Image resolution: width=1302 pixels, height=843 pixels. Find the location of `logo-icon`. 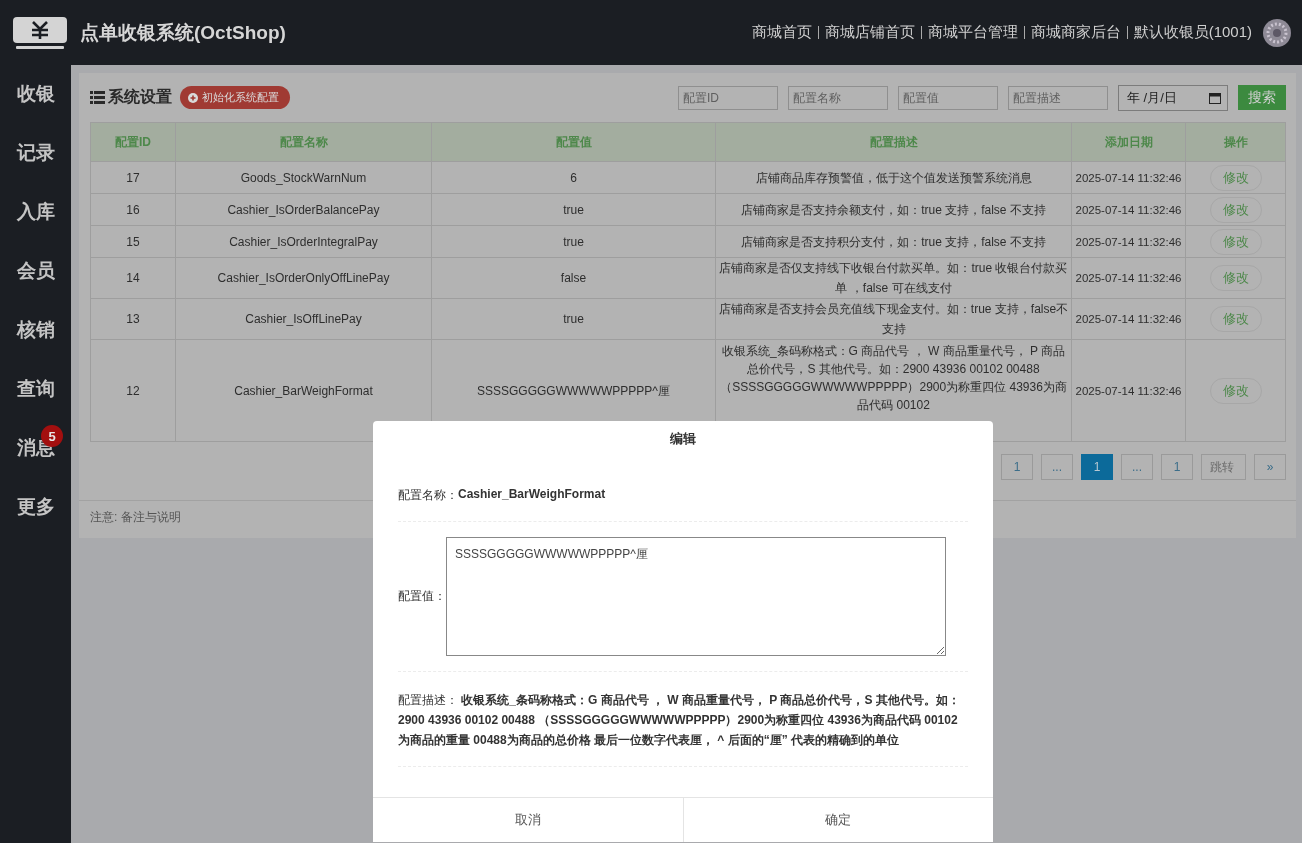

logo-icon is located at coordinates (40, 32).